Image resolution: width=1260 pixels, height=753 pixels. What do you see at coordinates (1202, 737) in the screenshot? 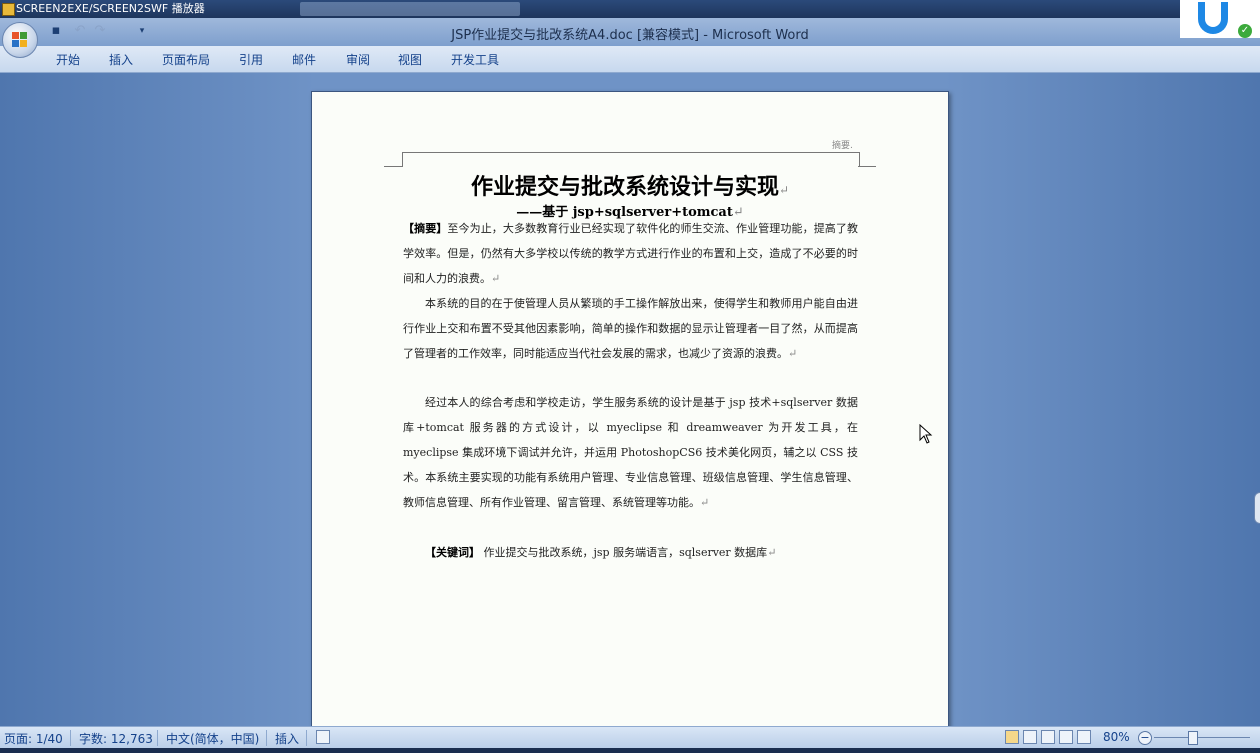
I see `zoom-slider` at bounding box center [1202, 737].